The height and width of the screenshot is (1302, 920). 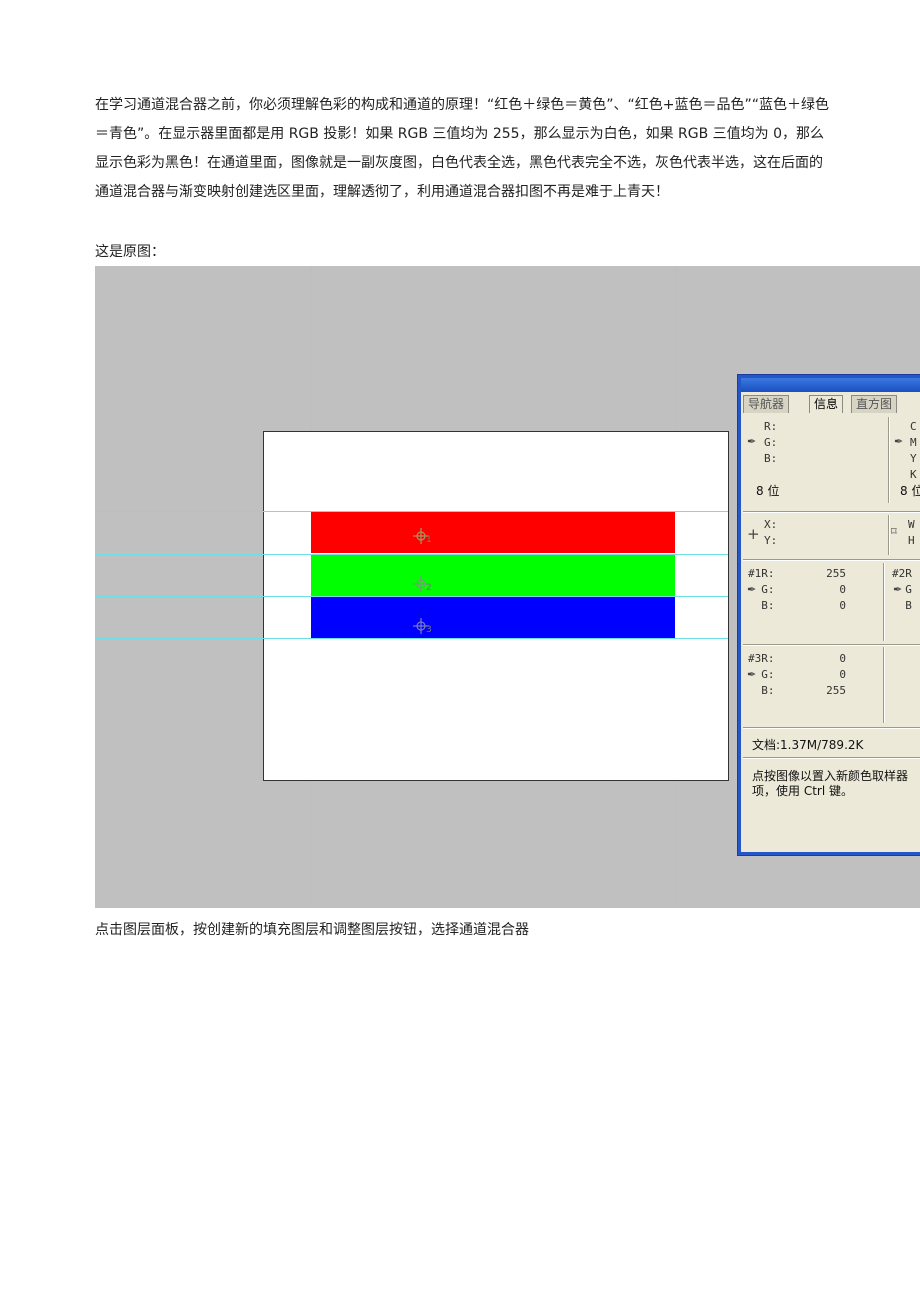 I want to click on sampler-number: 1, so click(x=429, y=540).